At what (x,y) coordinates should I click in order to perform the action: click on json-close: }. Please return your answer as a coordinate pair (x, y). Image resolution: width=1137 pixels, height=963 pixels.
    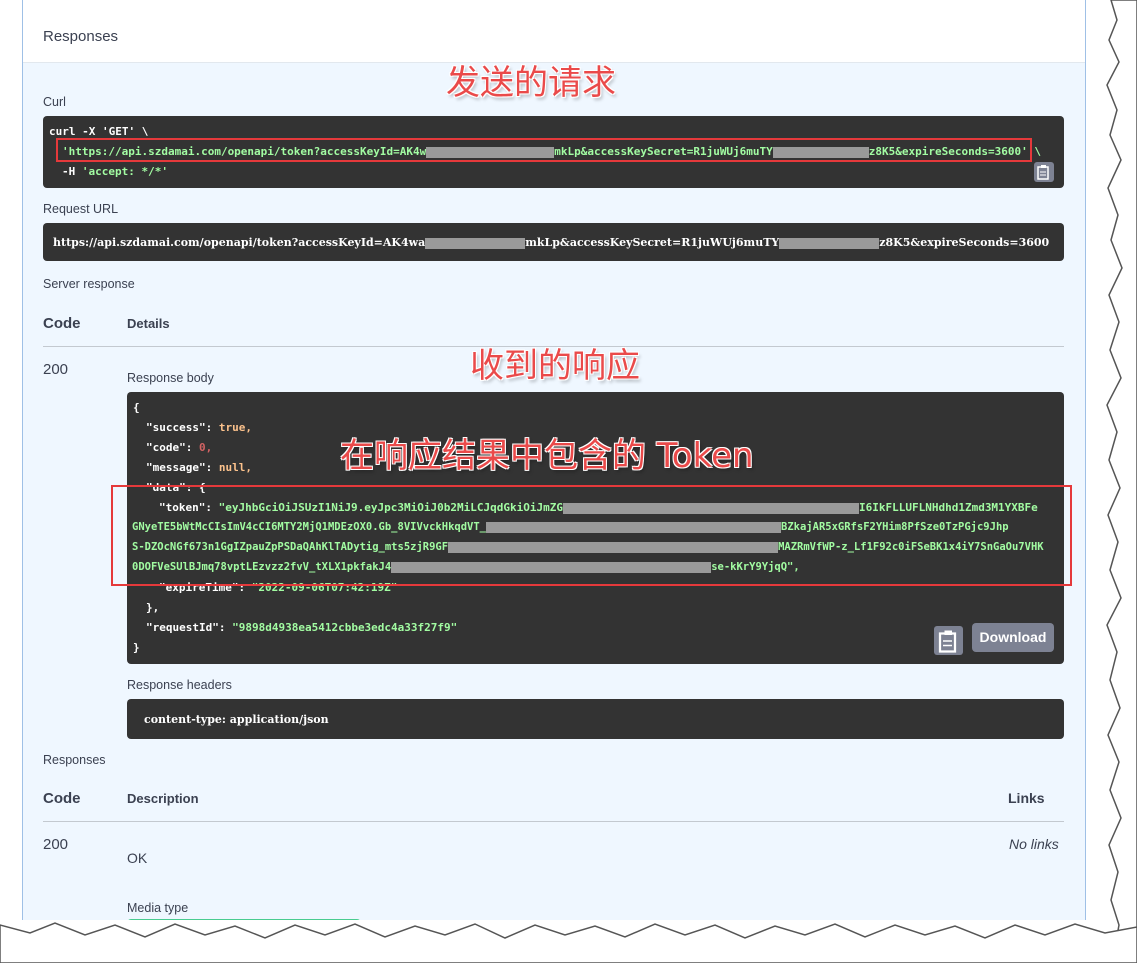
    Looking at the image, I should click on (136, 647).